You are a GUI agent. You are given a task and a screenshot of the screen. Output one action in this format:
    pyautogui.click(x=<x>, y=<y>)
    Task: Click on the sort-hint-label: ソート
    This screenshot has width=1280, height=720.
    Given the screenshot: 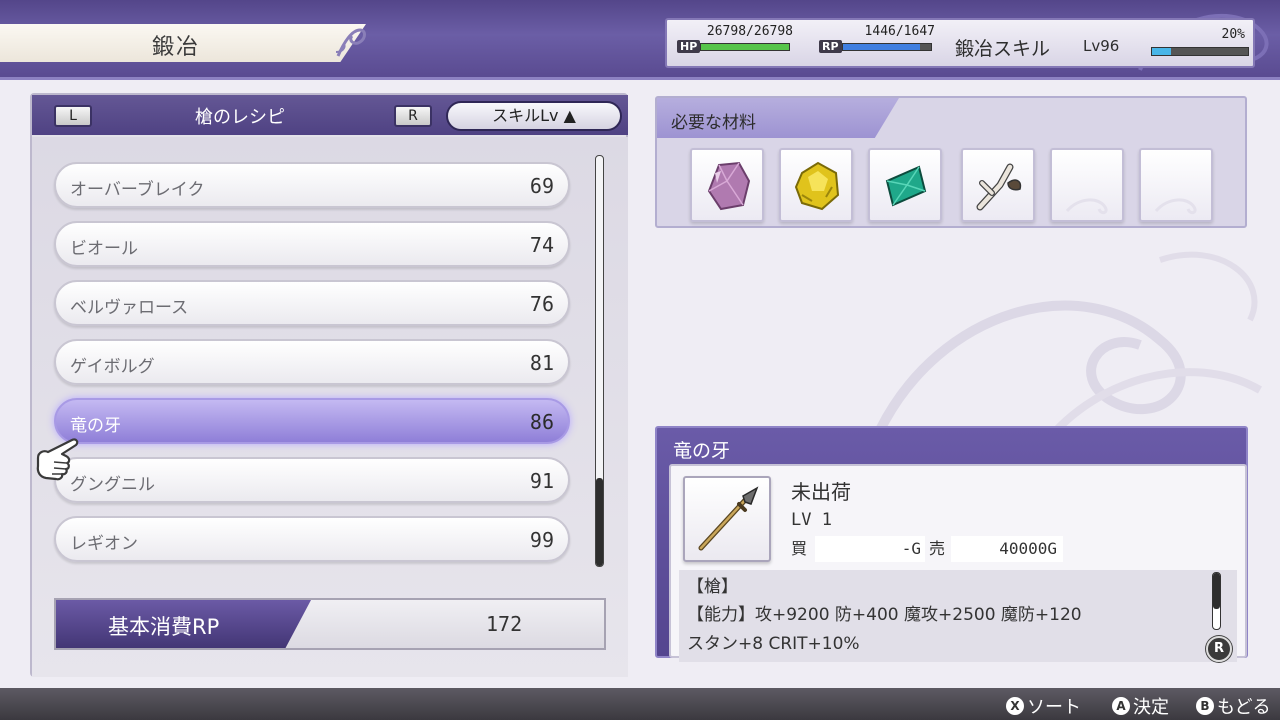 What is the action you would take?
    pyautogui.click(x=1054, y=707)
    